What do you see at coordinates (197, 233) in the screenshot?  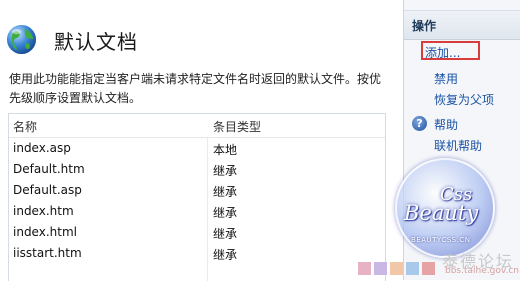 I see `list-row: index.html 继承` at bounding box center [197, 233].